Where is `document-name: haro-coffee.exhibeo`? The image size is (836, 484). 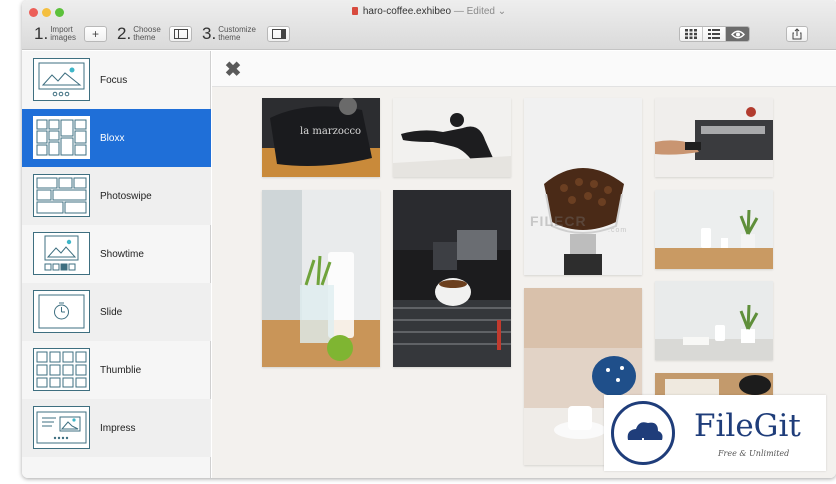
document-name: haro-coffee.exhibeo is located at coordinates (407, 11).